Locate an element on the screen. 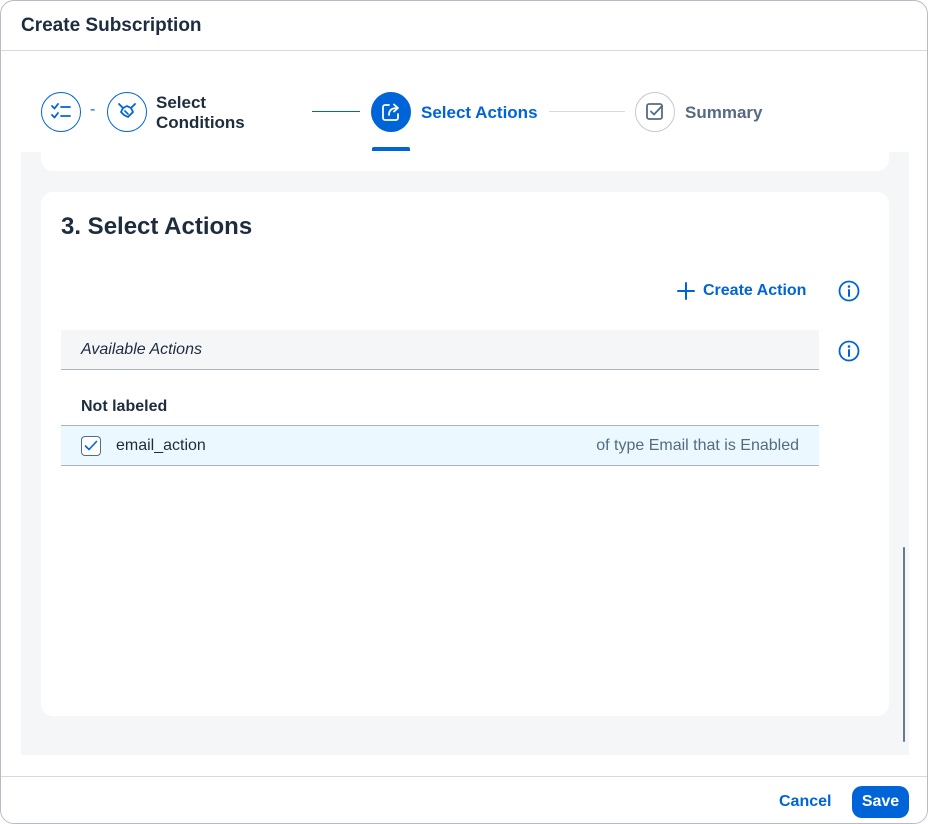  wizard-step-3-label: Select Actions is located at coordinates (479, 113).